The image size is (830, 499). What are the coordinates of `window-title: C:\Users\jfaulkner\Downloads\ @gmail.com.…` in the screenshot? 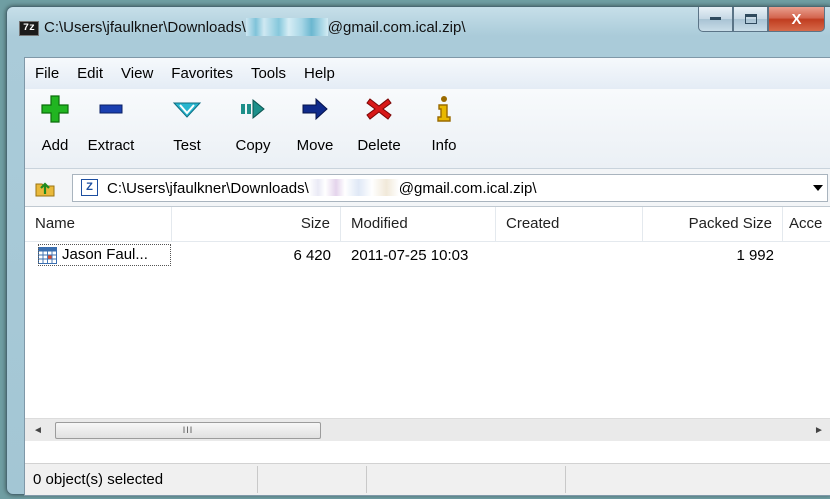 It's located at (255, 27).